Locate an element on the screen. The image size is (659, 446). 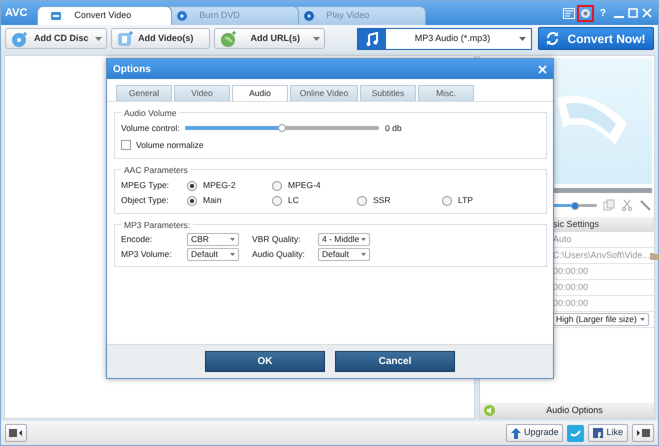
upload-arrow-icon is located at coordinates (515, 433).